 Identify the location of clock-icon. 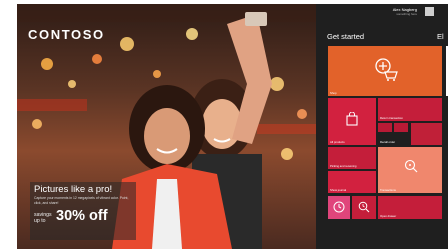
(339, 207).